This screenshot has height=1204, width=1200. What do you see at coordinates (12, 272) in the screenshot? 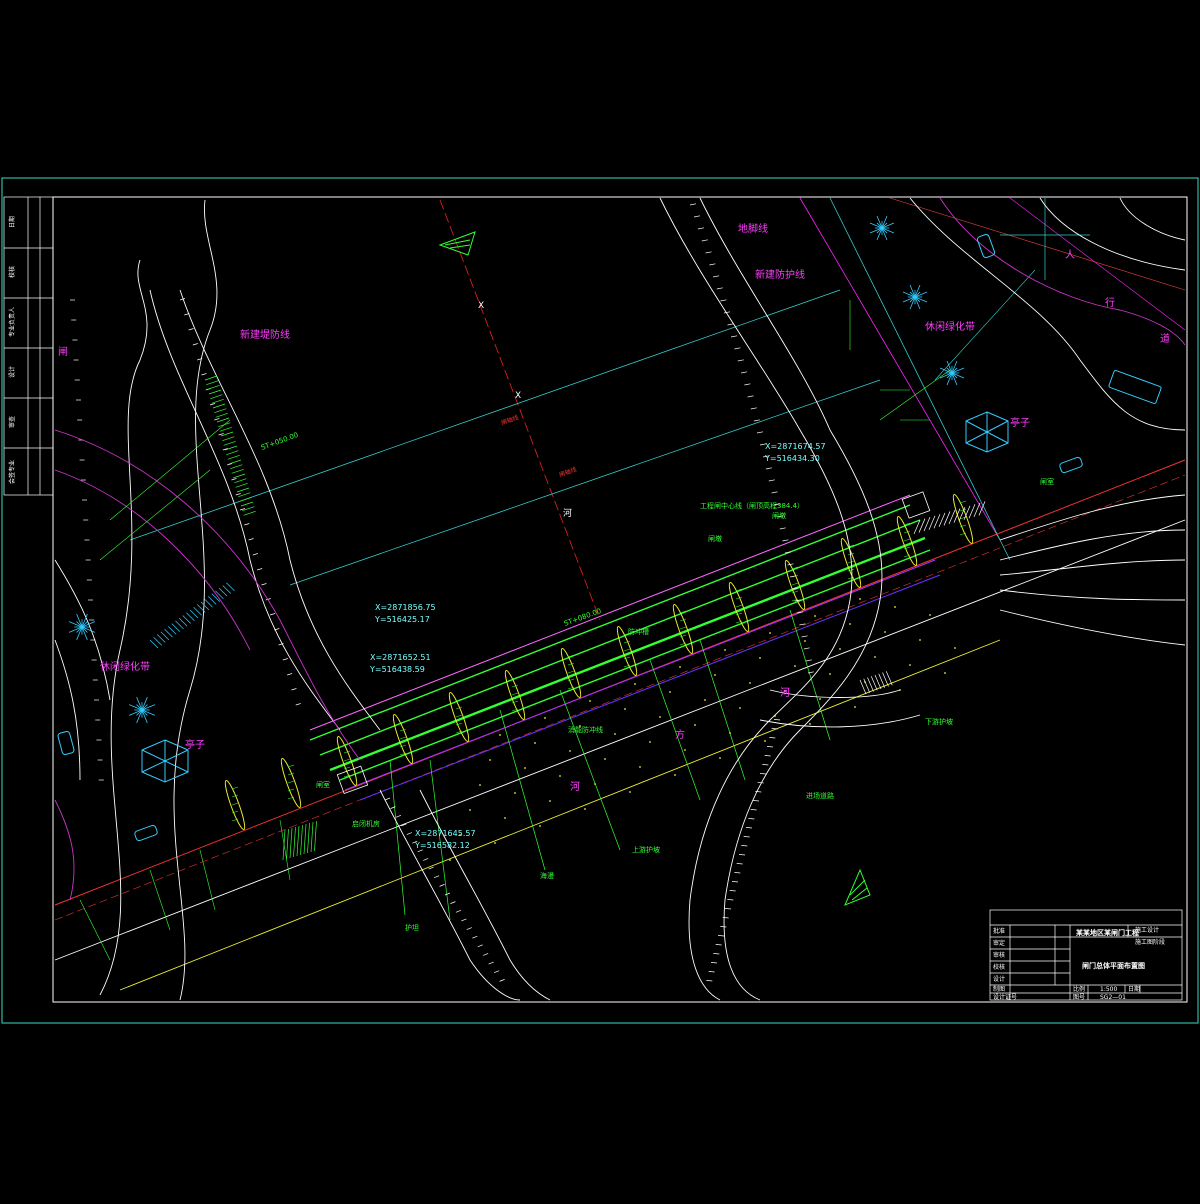
I see `sidebar-row: 校核` at bounding box center [12, 272].